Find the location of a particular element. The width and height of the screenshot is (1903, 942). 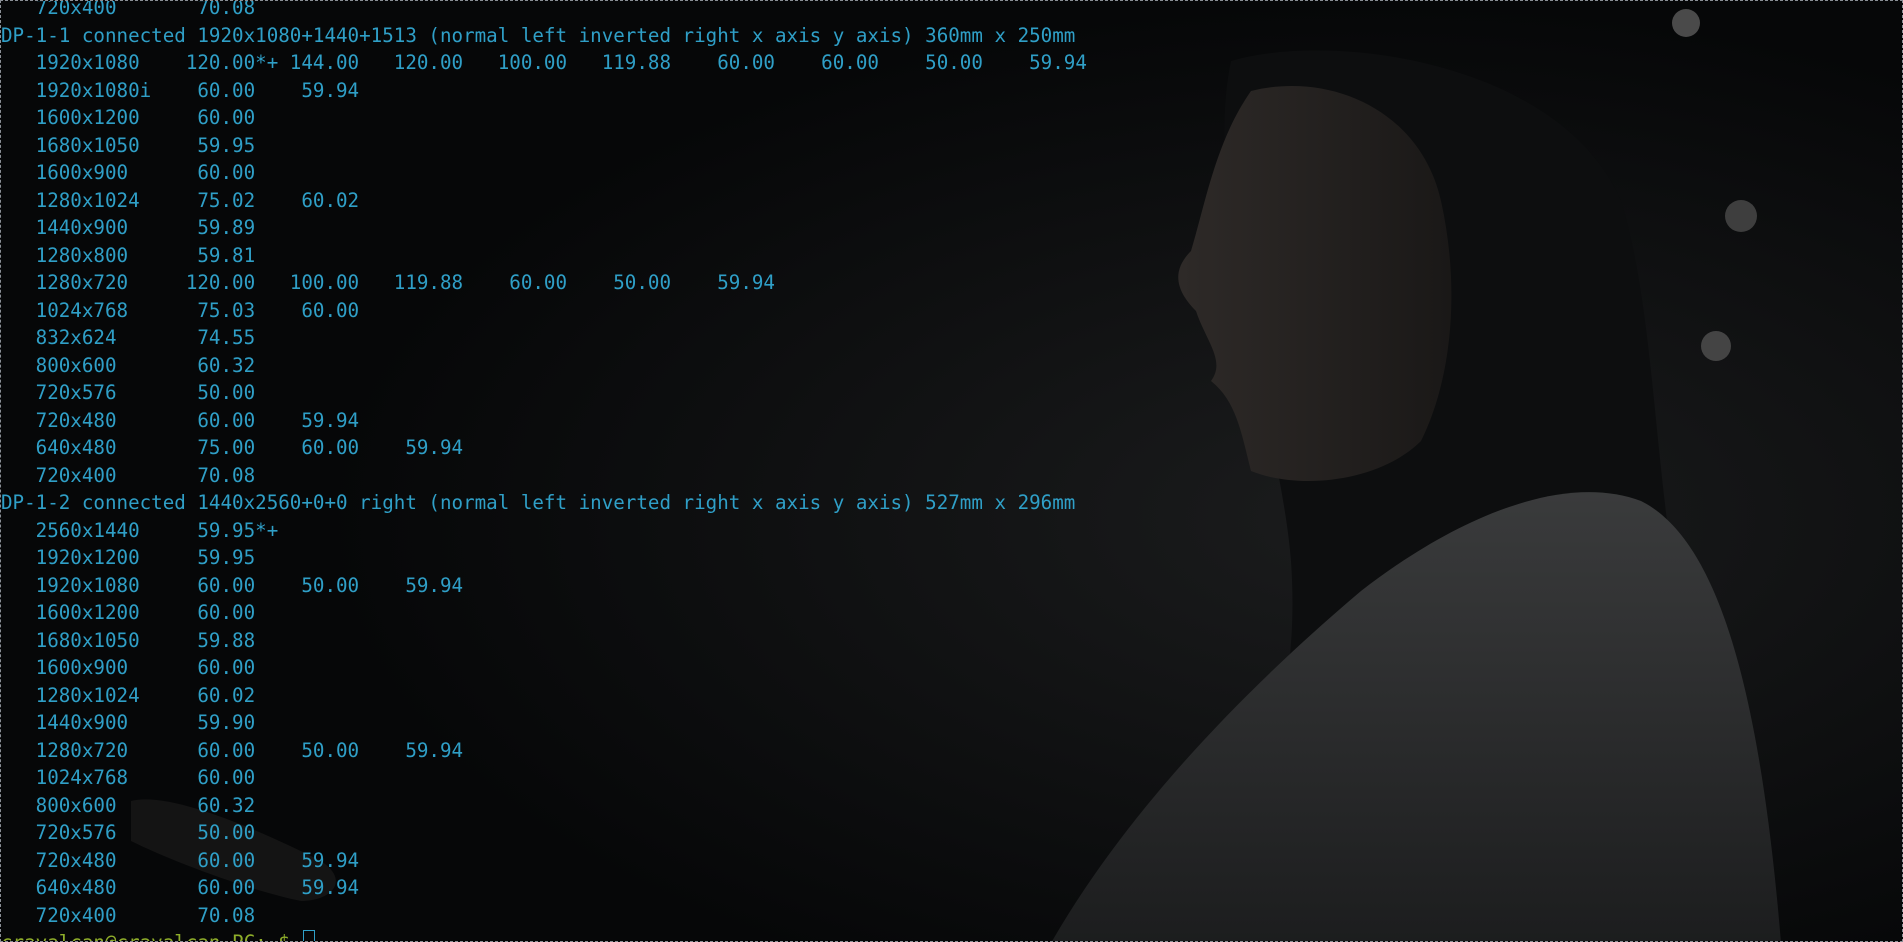

terminal-line: 1440x900 59.90 is located at coordinates (128, 722).